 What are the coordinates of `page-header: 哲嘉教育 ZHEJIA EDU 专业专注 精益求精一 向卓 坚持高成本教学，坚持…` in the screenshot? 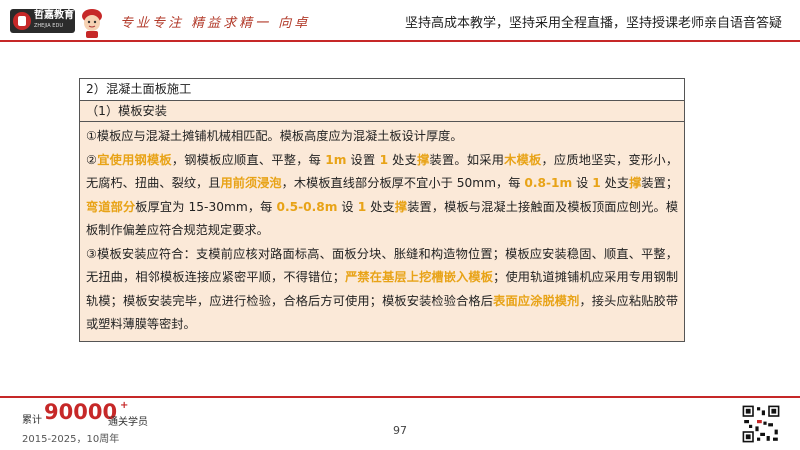 It's located at (400, 24).